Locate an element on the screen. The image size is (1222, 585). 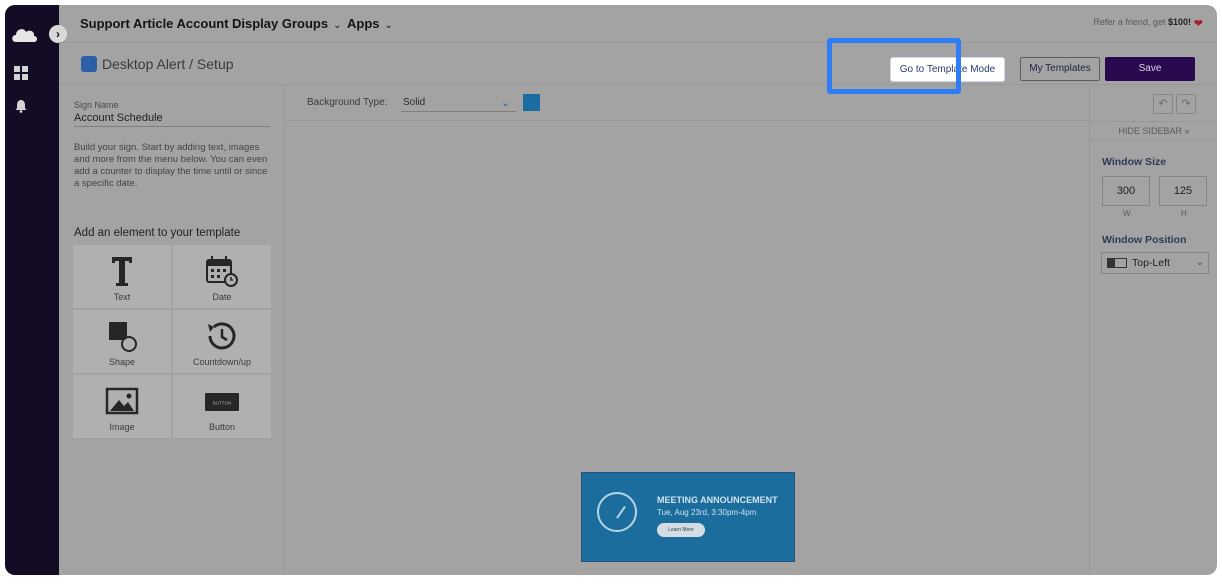
tile-label: Date is located at coordinates (222, 297).